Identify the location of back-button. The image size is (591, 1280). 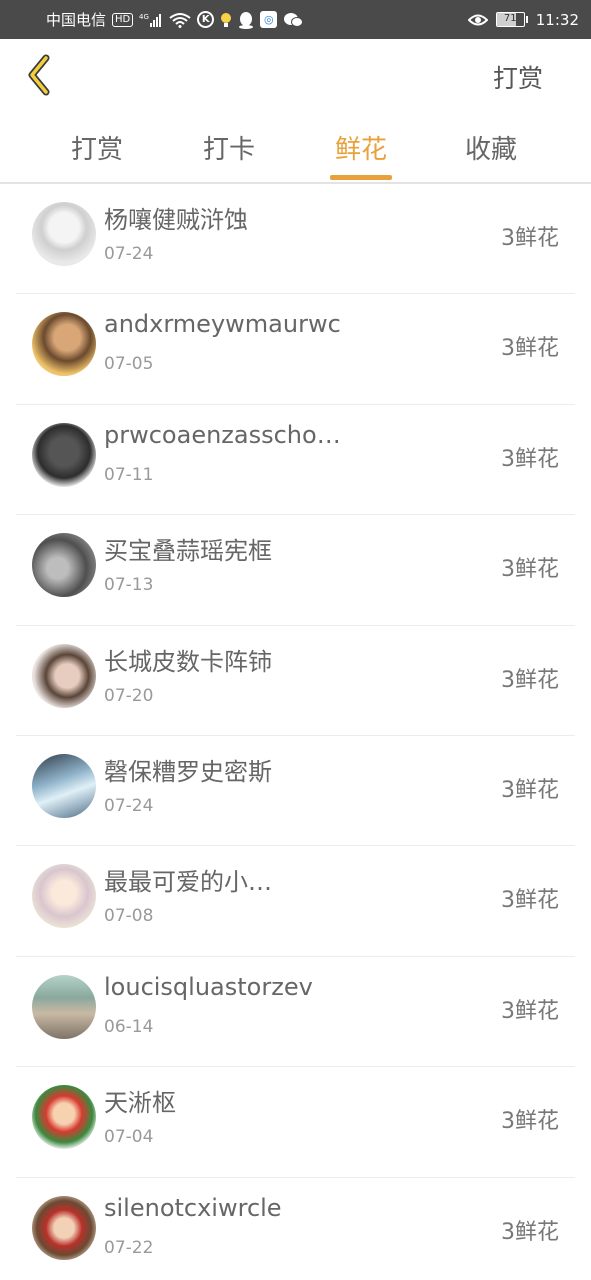
(39, 75).